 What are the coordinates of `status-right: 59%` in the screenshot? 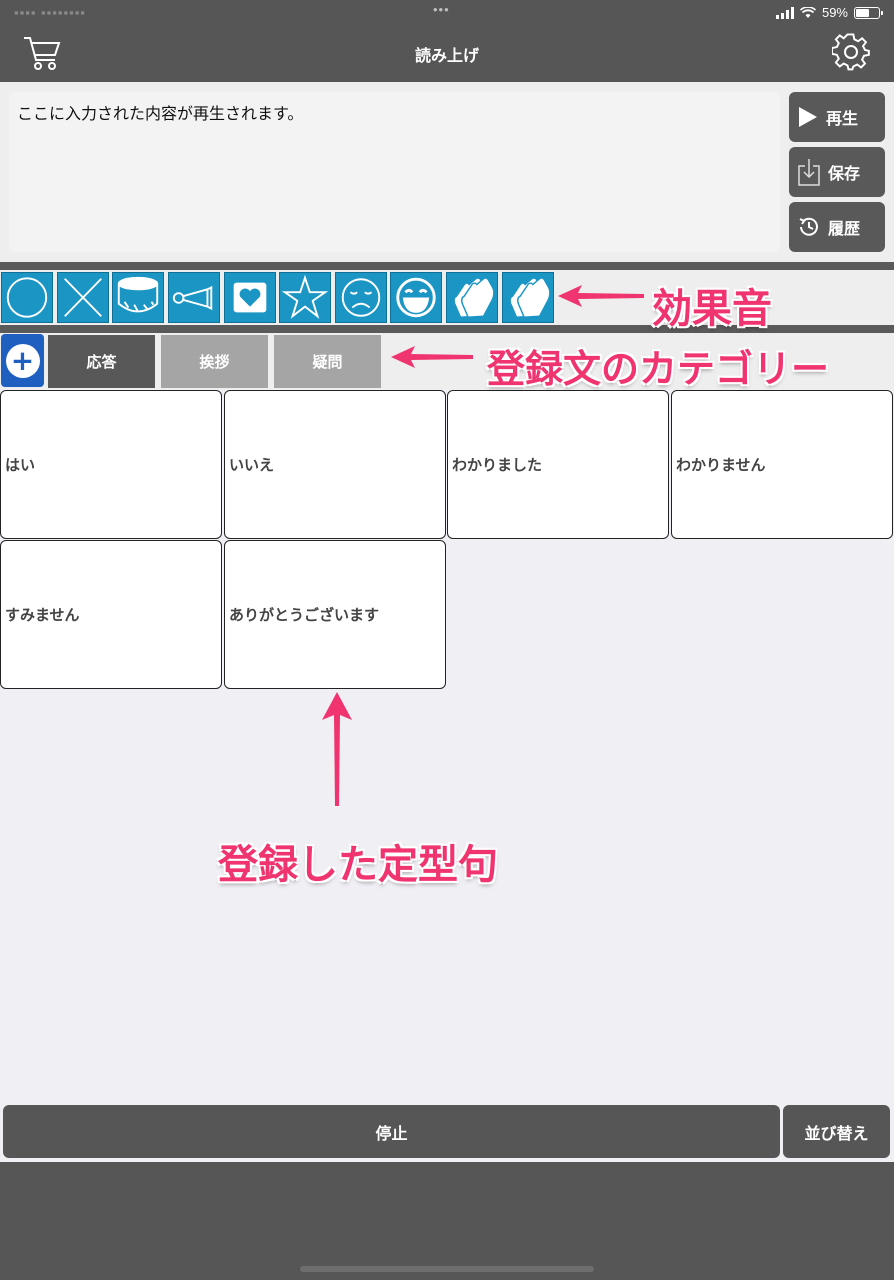 It's located at (829, 12).